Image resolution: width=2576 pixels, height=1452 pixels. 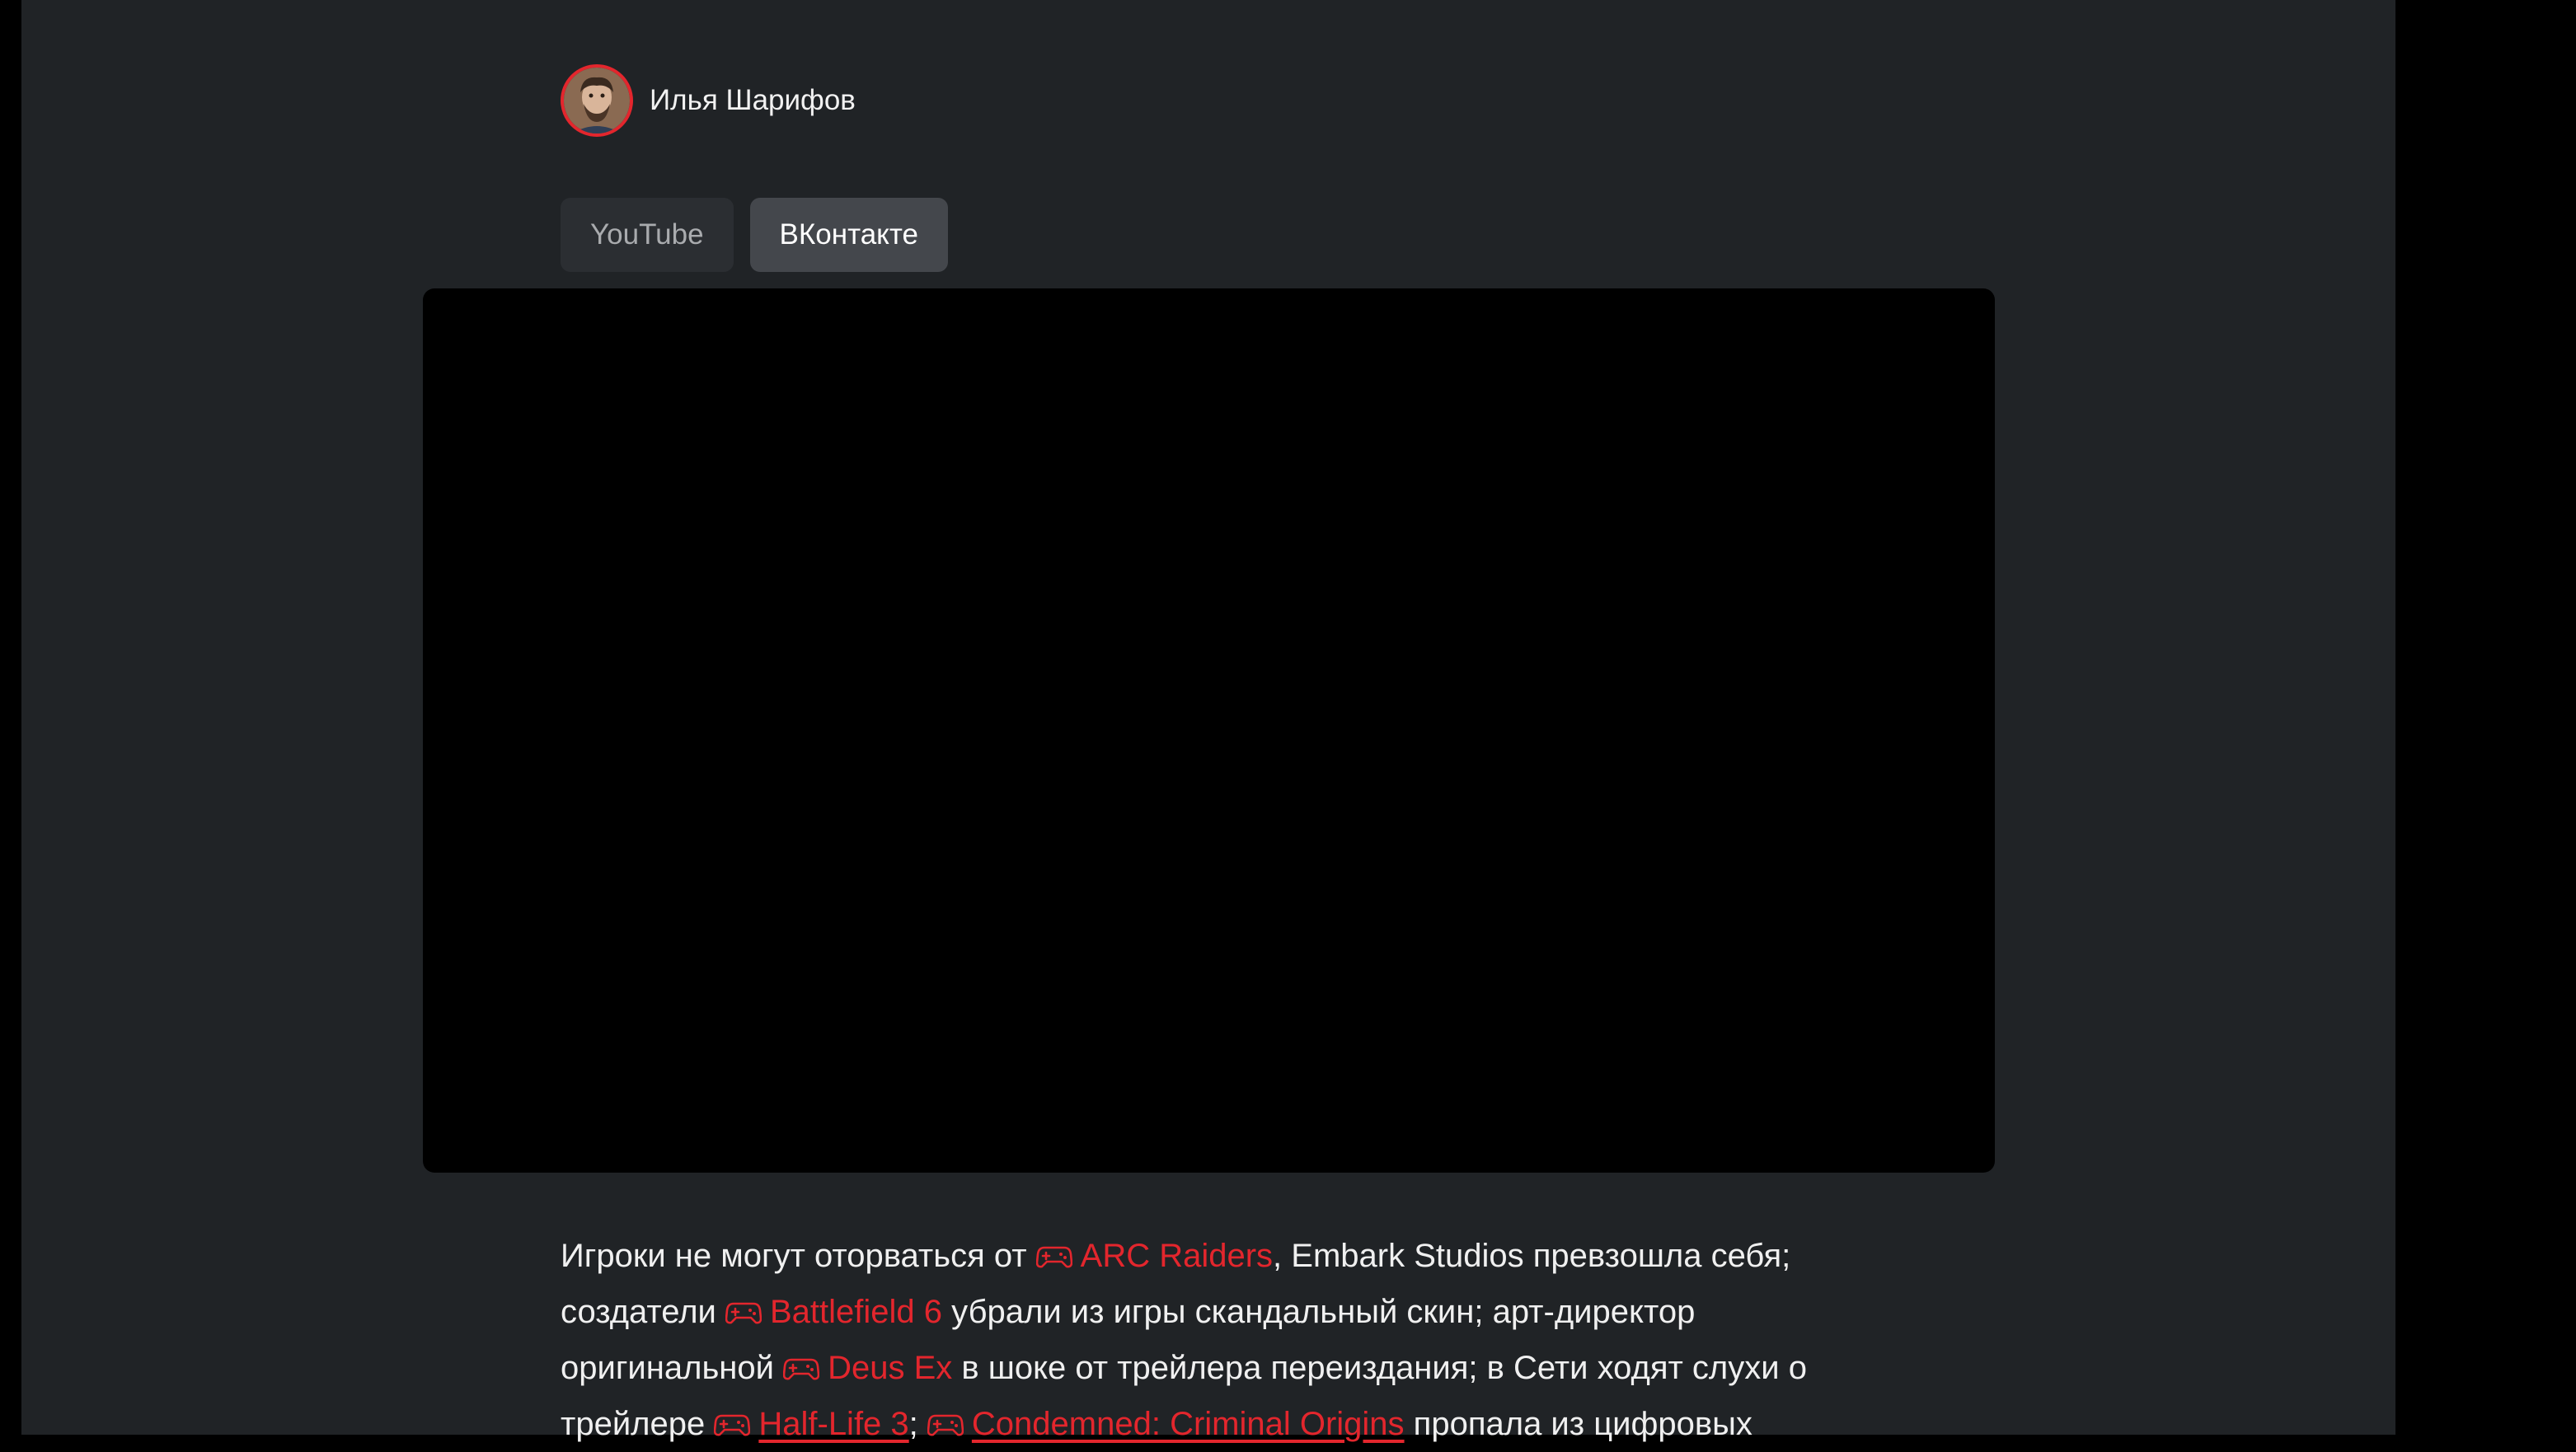 I want to click on game-link-arc-raiders: ARC Raiders, so click(x=1154, y=1256).